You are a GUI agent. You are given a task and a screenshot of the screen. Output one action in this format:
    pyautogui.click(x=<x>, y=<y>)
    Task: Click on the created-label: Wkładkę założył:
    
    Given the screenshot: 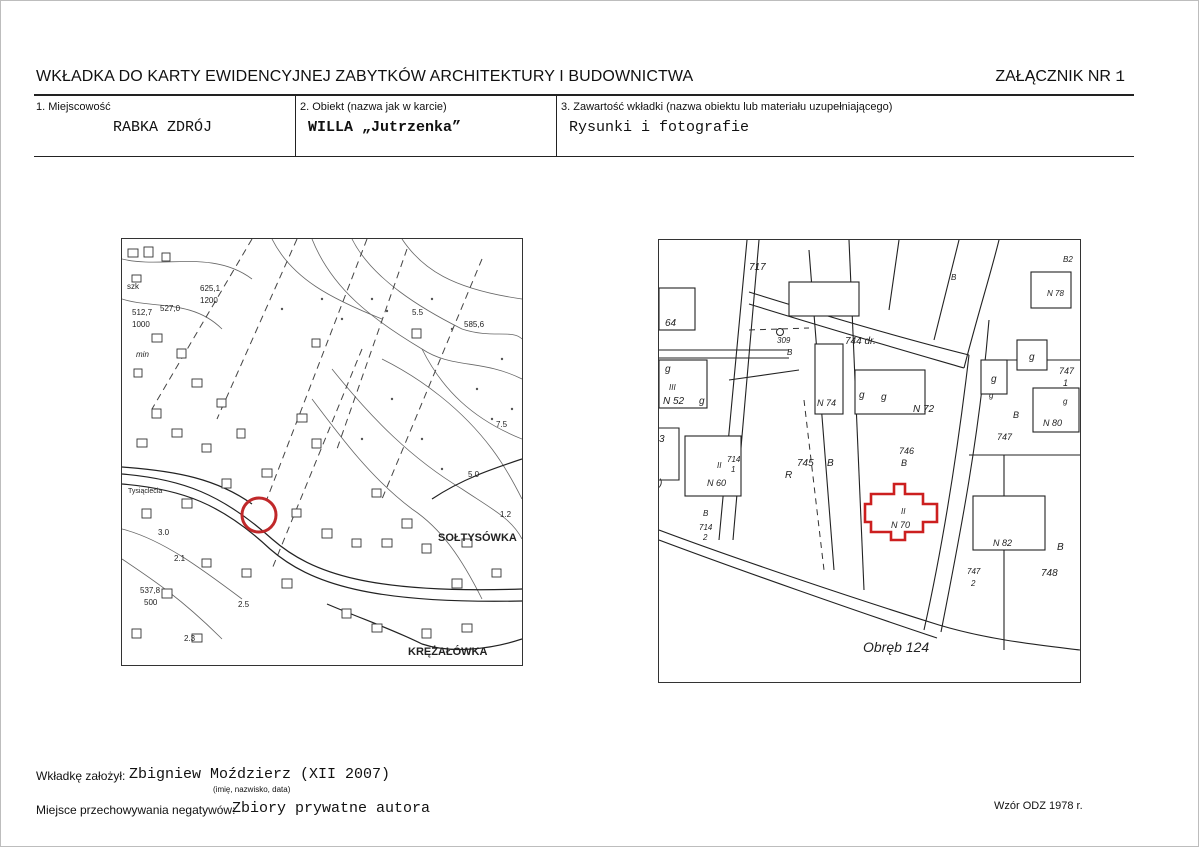 What is the action you would take?
    pyautogui.click(x=81, y=776)
    